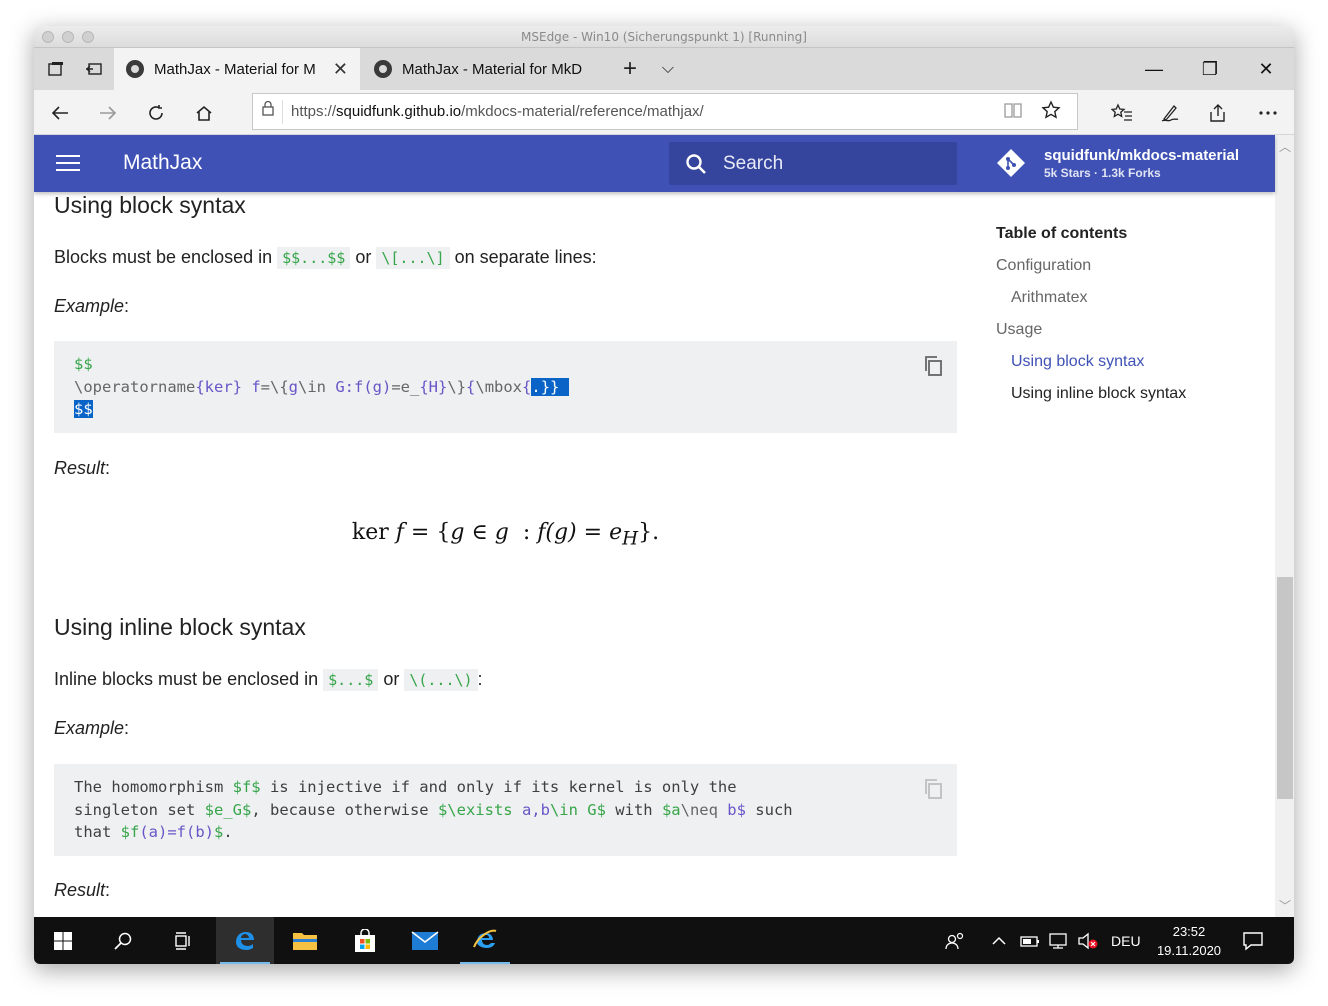 The width and height of the screenshot is (1328, 1006). Describe the element at coordinates (1284, 526) in the screenshot. I see `page-scrollbar: ︿ ﹀` at that location.